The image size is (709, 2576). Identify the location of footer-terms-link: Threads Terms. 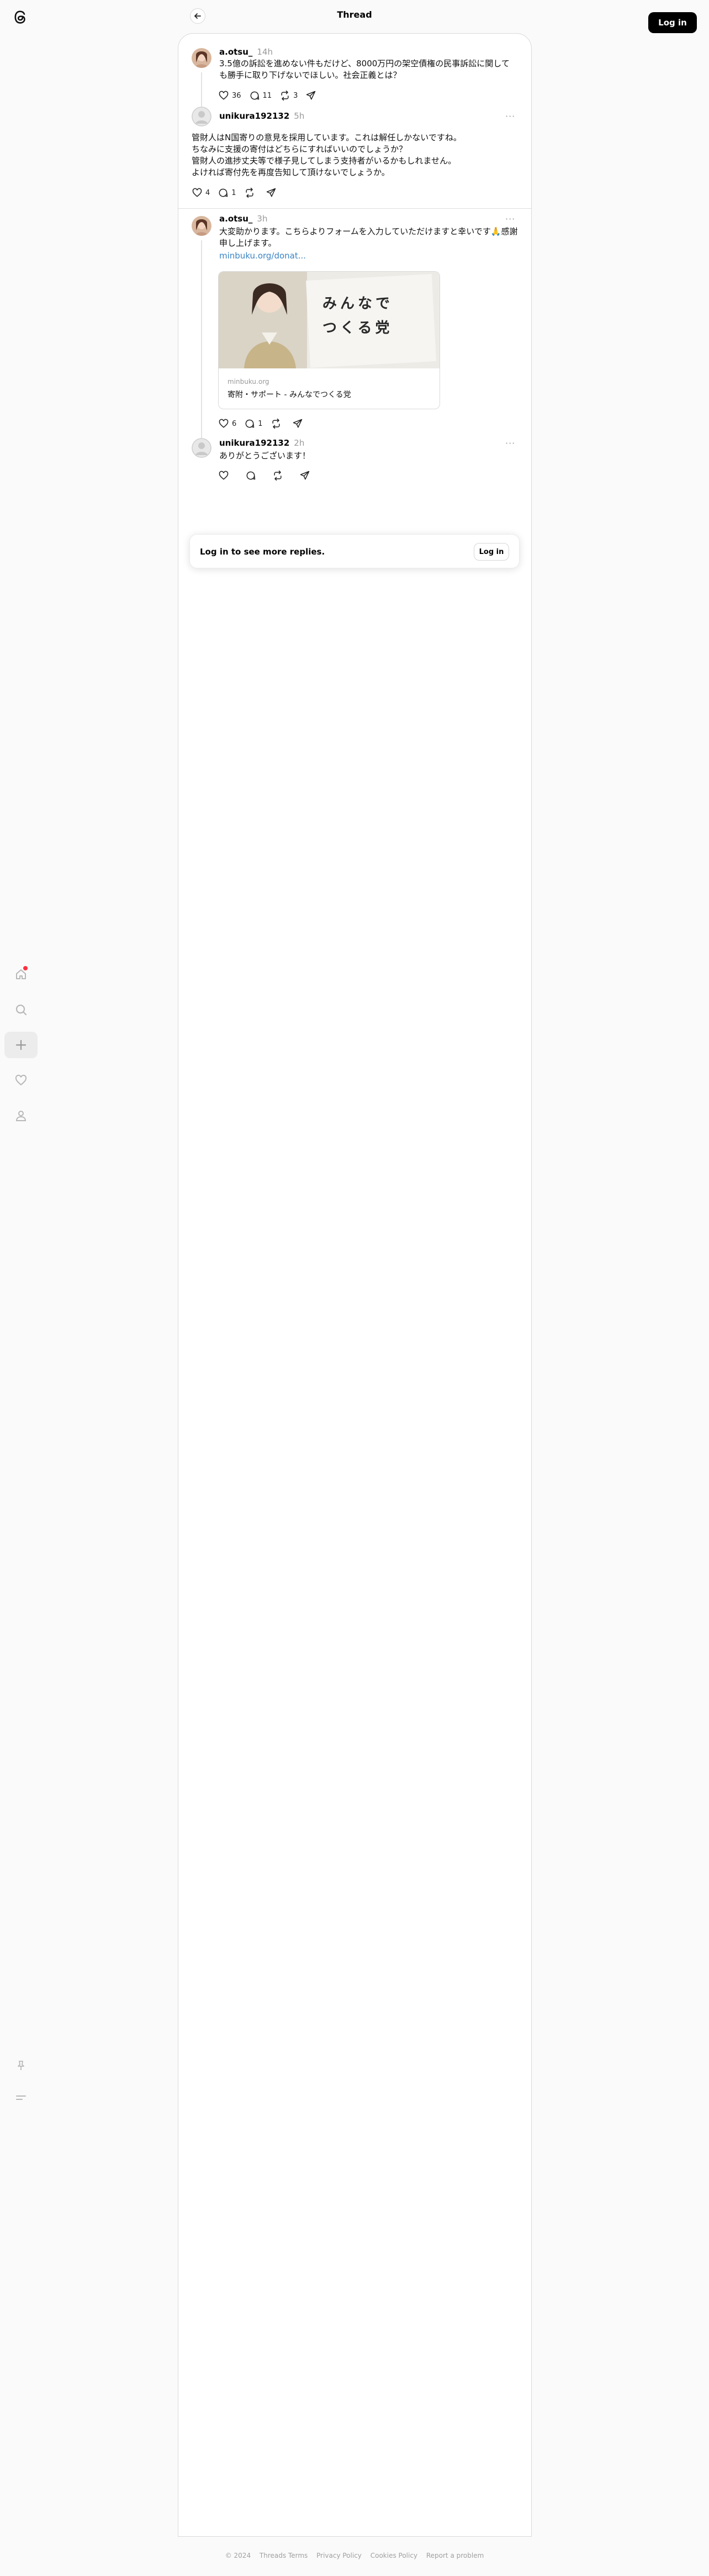
(284, 2555).